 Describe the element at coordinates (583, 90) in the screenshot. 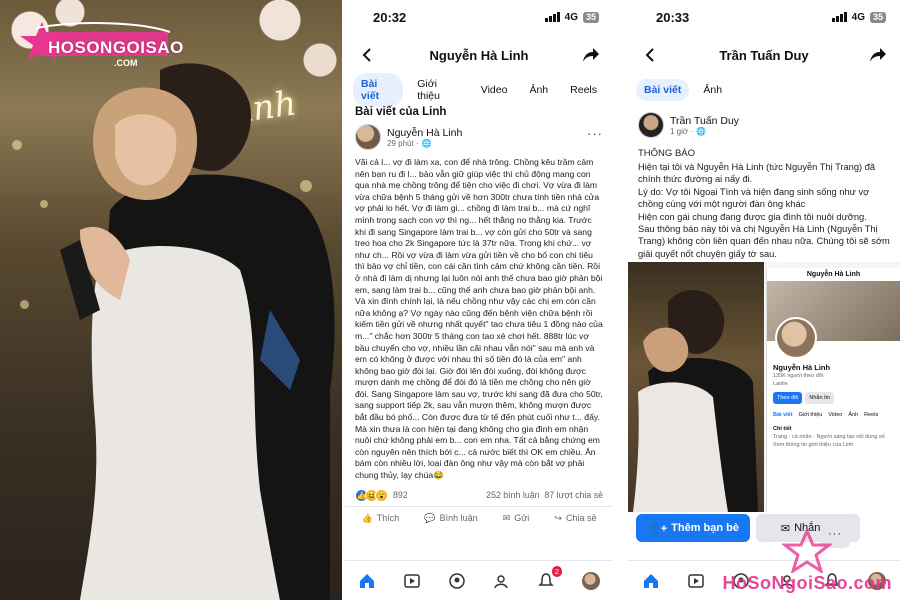

I see `tab-reels: Reels` at that location.